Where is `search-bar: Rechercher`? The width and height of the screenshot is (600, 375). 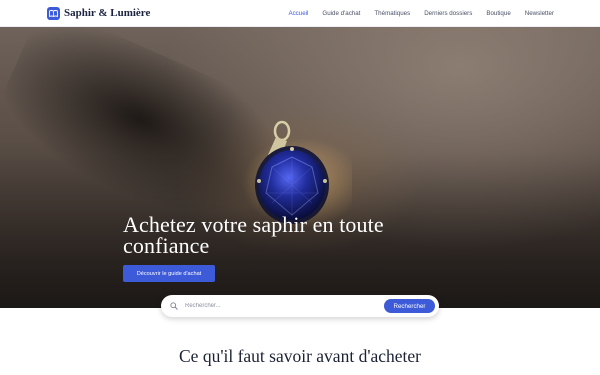
search-bar: Rechercher is located at coordinates (300, 306).